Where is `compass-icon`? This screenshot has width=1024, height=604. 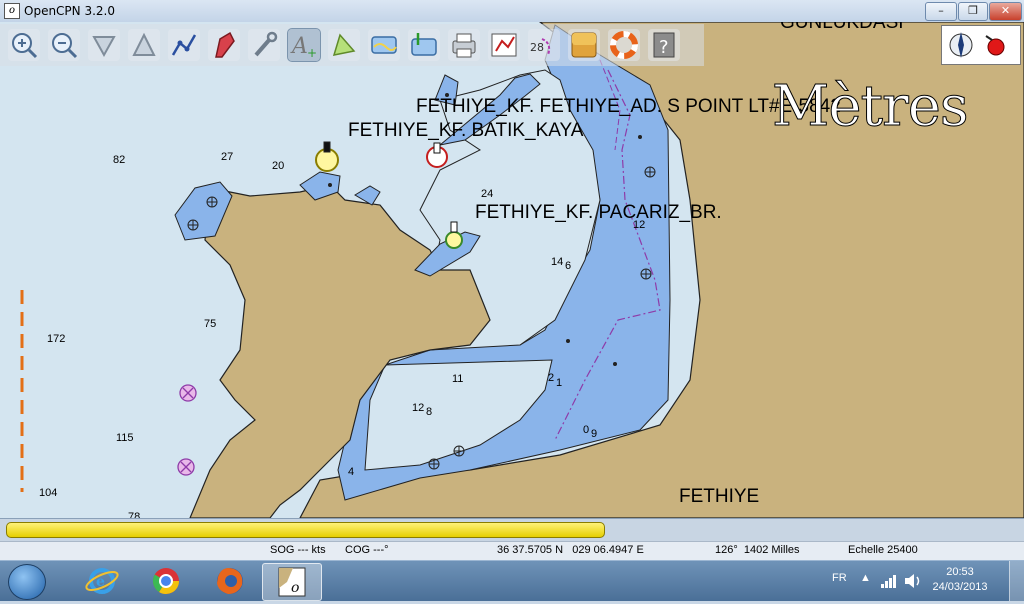 compass-icon is located at coordinates (977, 45).